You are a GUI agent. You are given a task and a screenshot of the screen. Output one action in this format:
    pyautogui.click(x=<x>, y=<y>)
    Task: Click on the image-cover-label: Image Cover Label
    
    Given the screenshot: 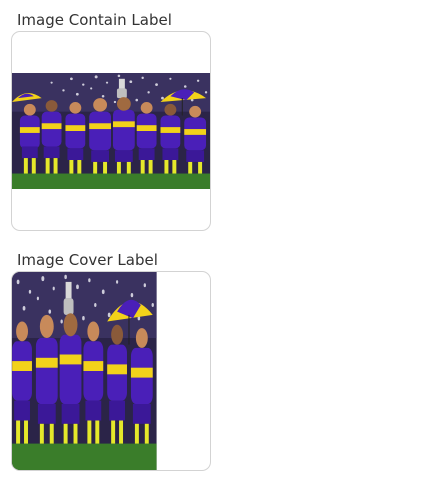 What is the action you would take?
    pyautogui.click(x=87, y=260)
    